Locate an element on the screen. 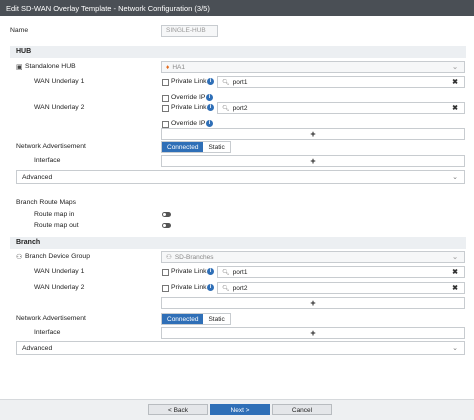  hub-connected-option: Connected is located at coordinates (183, 147).